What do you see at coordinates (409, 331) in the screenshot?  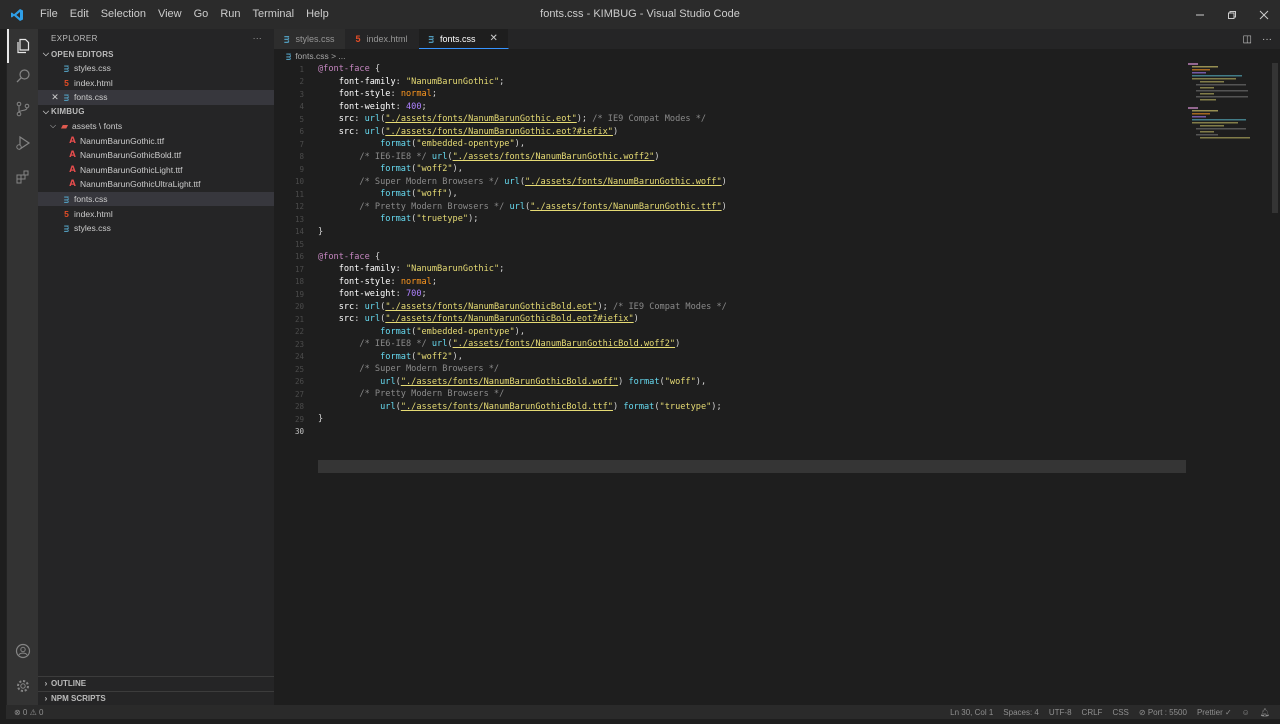 I see `code-line: 22 format("embedded-opentype"),` at bounding box center [409, 331].